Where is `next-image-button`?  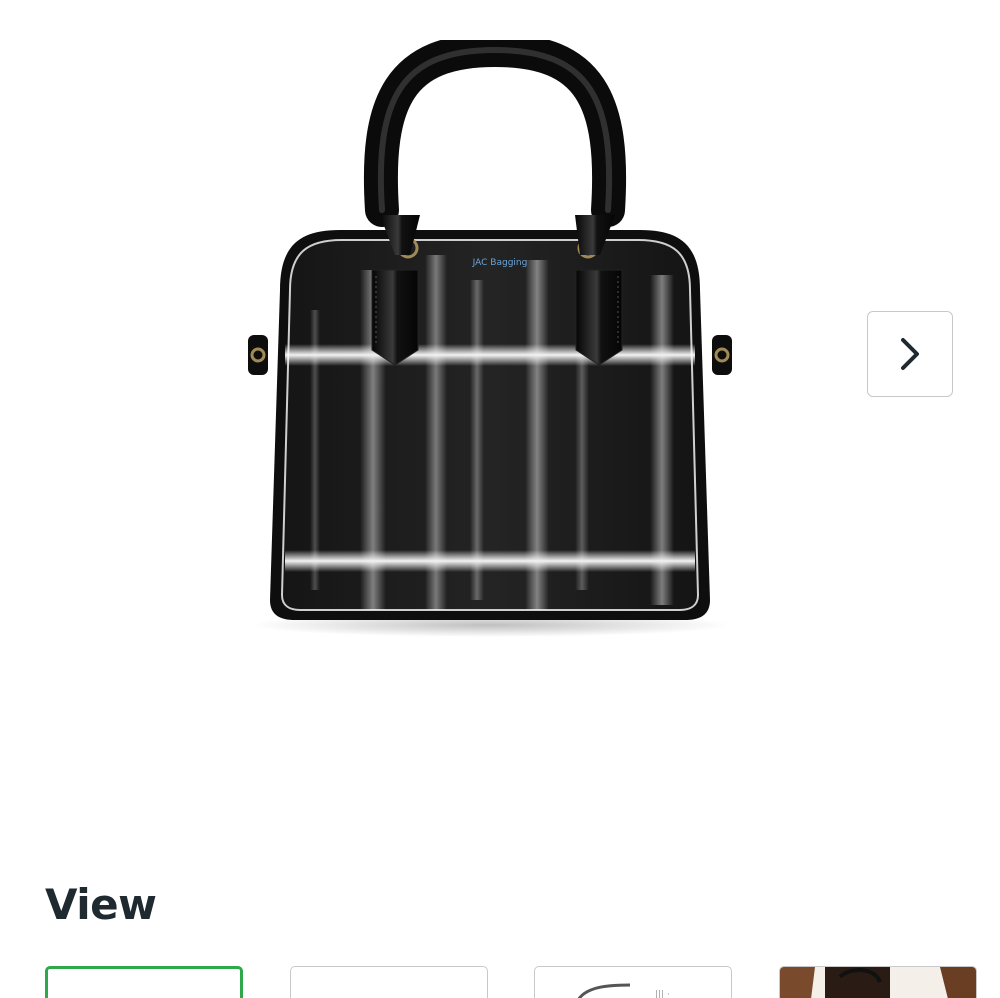
next-image-button is located at coordinates (910, 354).